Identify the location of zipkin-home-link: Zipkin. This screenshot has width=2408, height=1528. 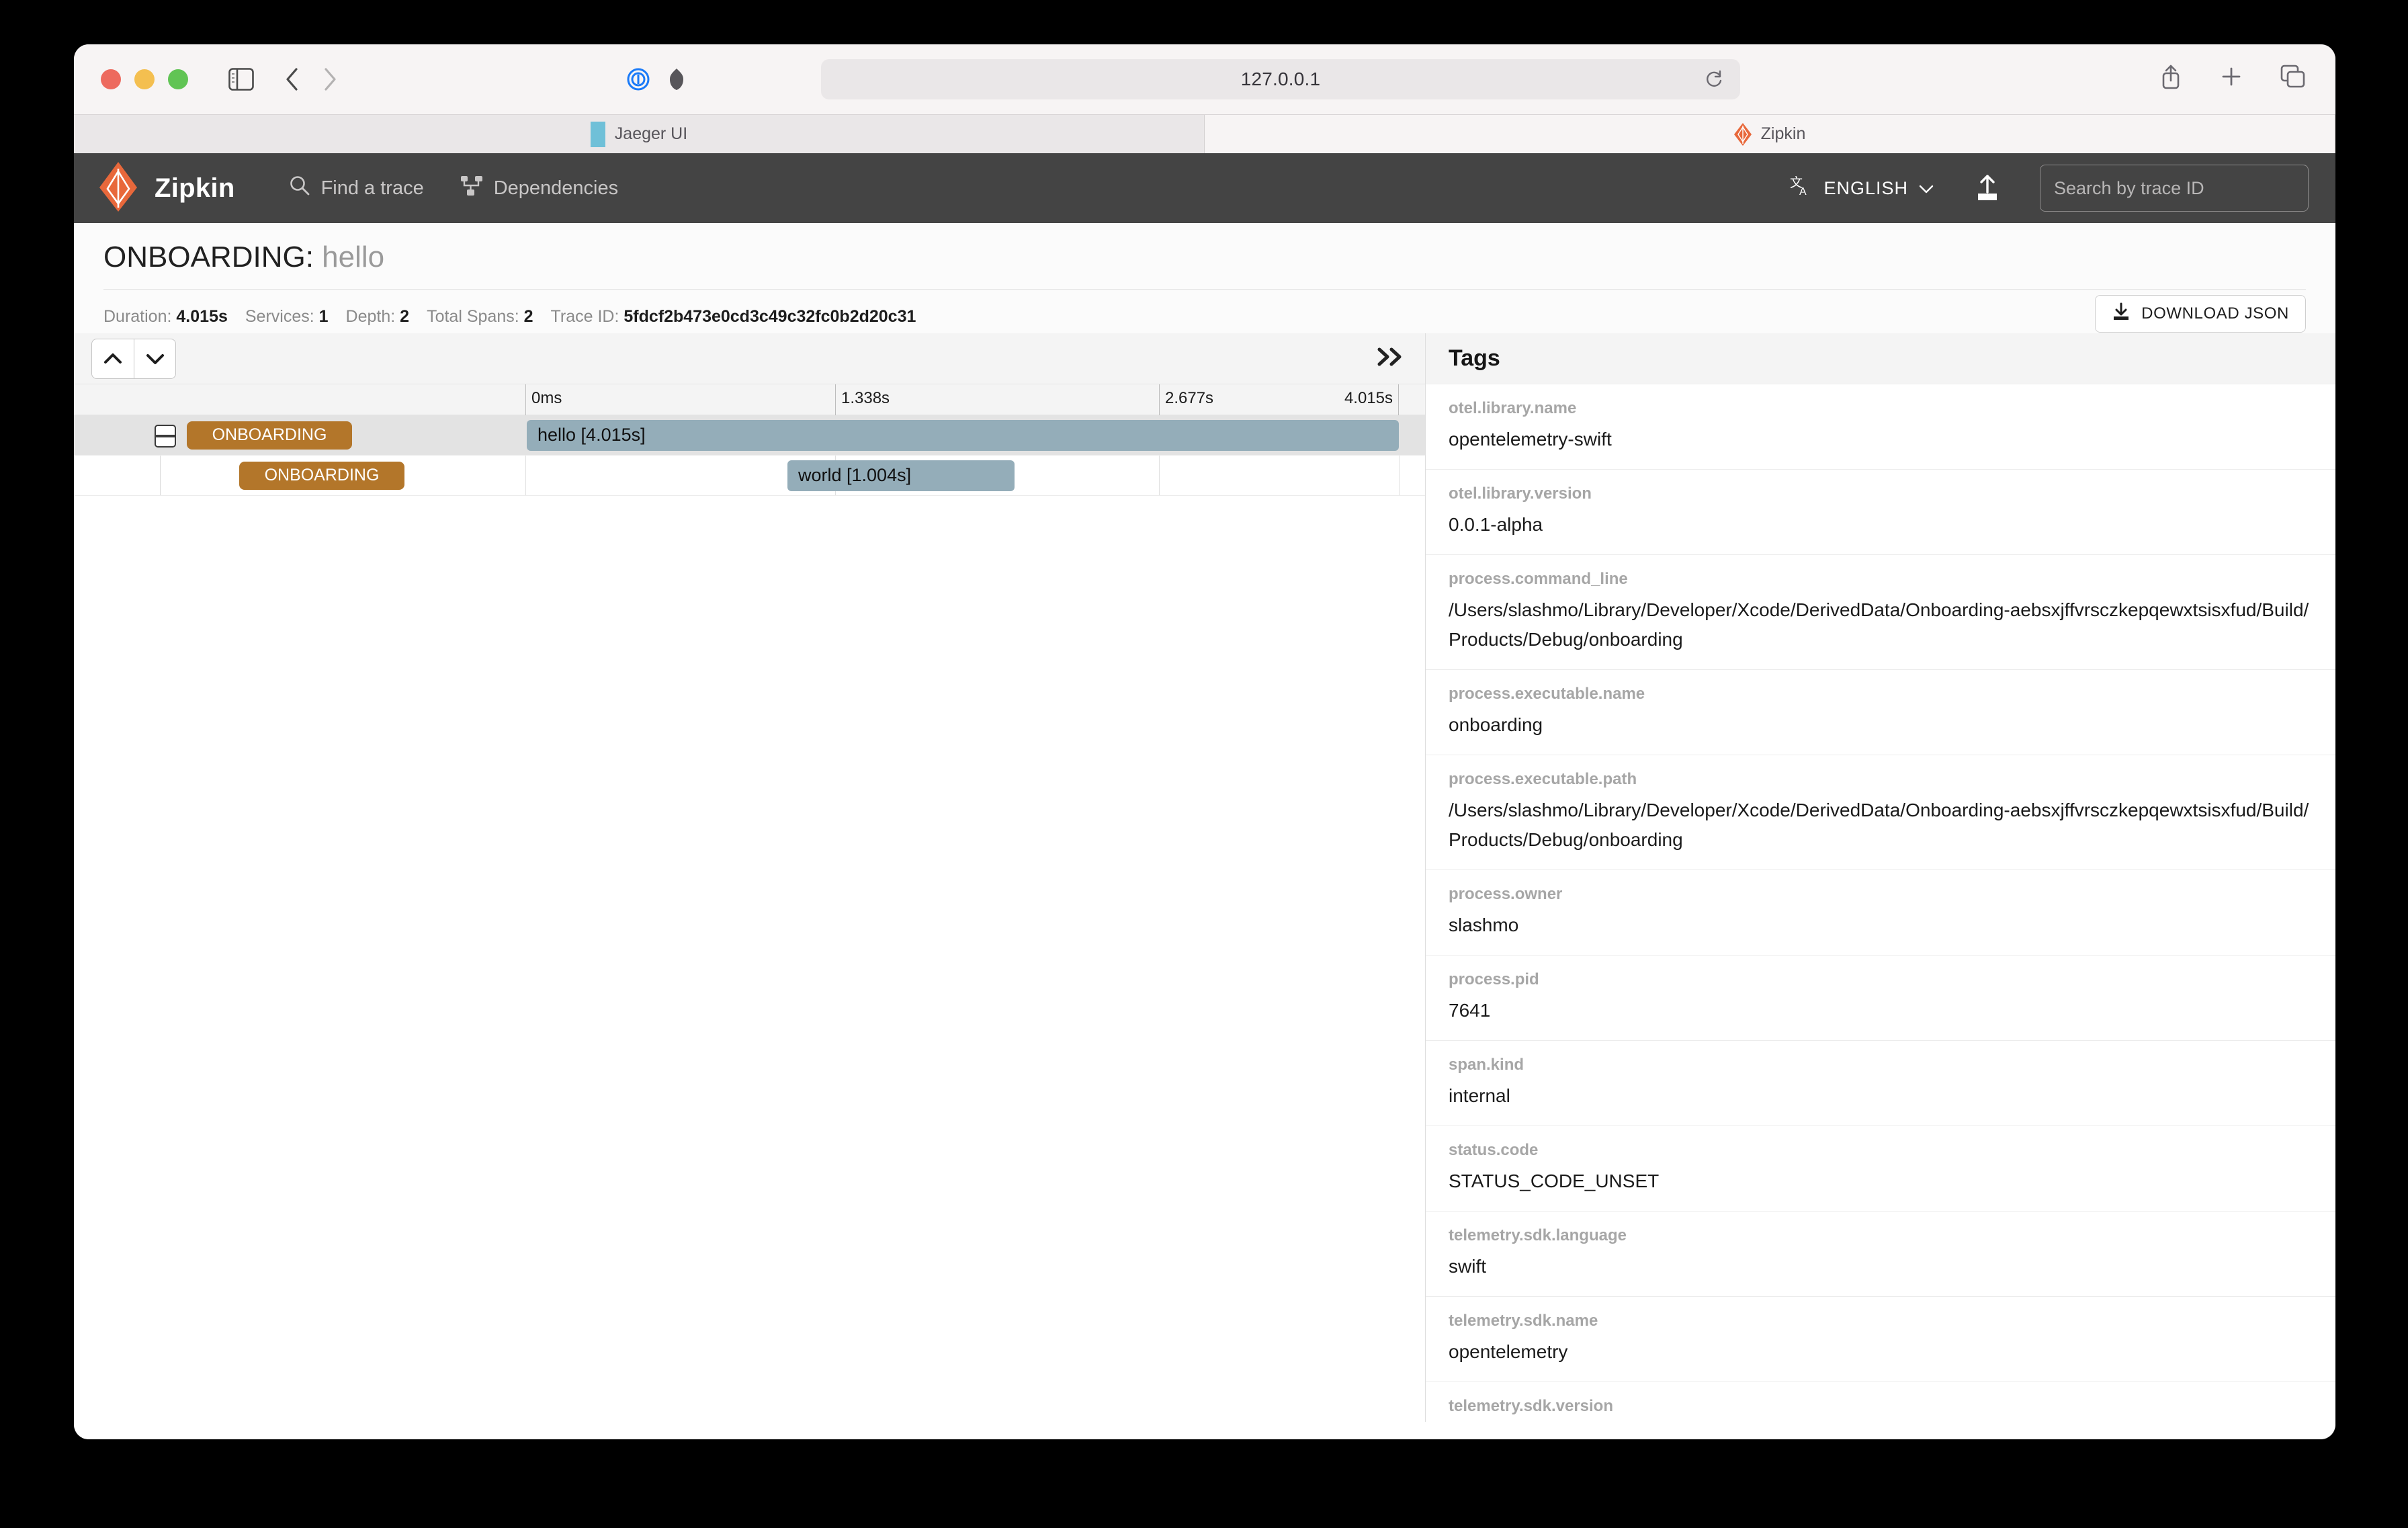
(167, 188).